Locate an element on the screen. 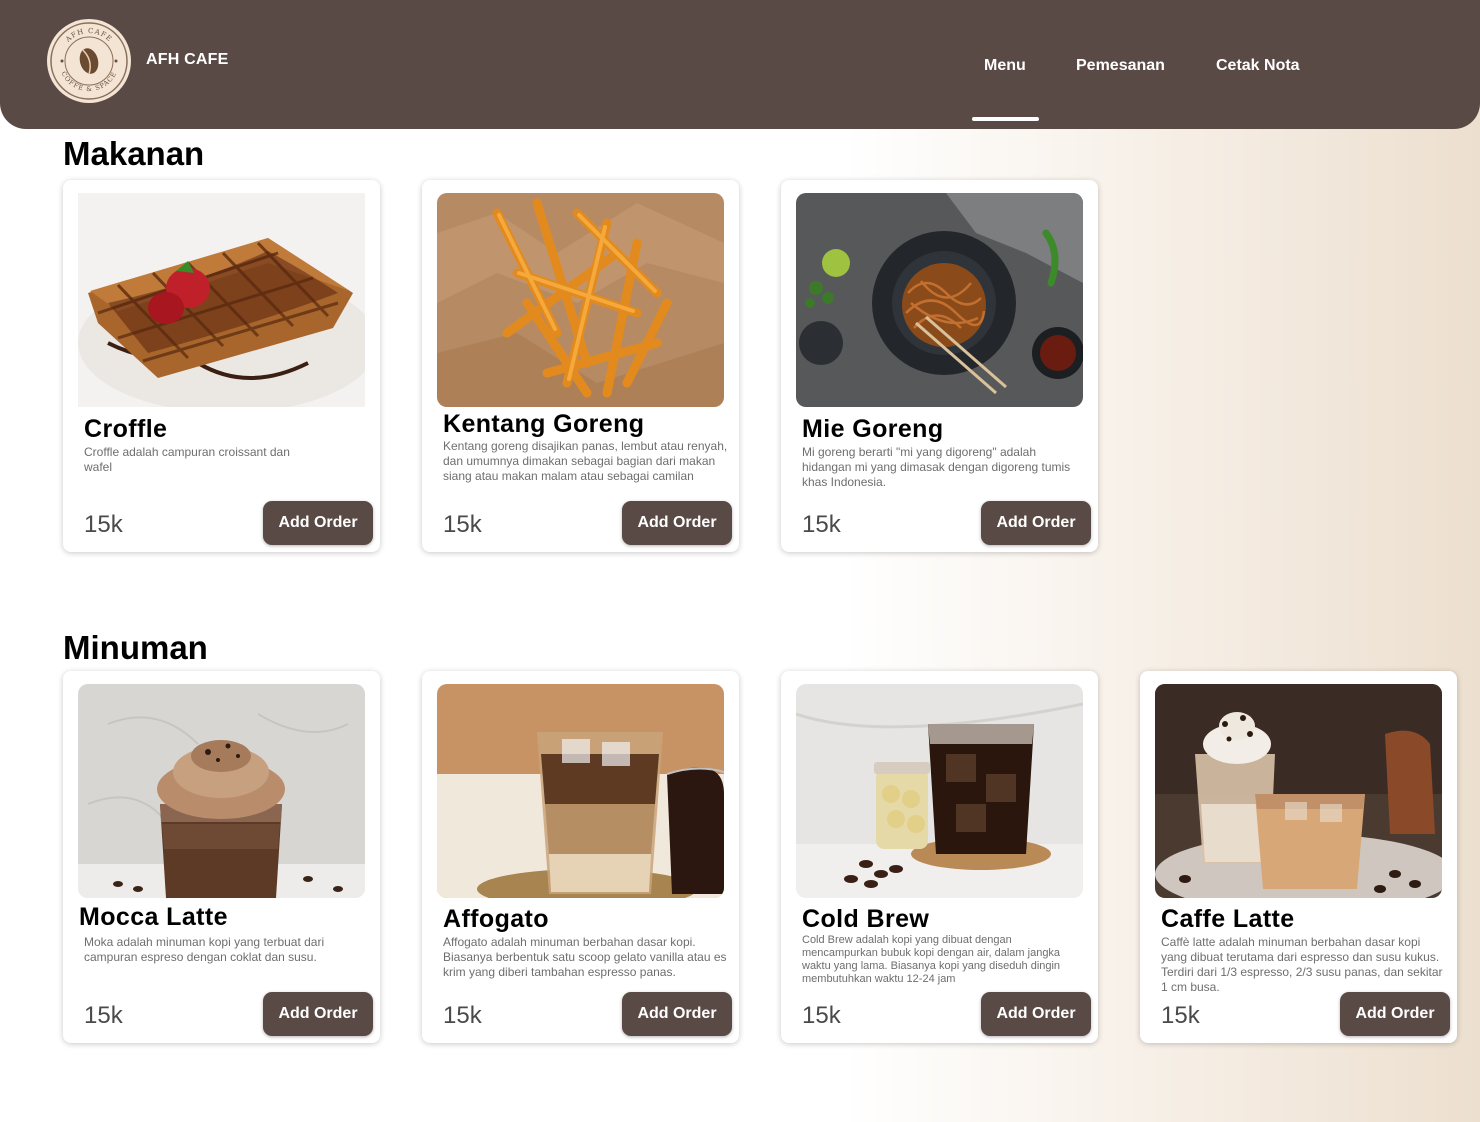  affogato-photo is located at coordinates (580, 791).